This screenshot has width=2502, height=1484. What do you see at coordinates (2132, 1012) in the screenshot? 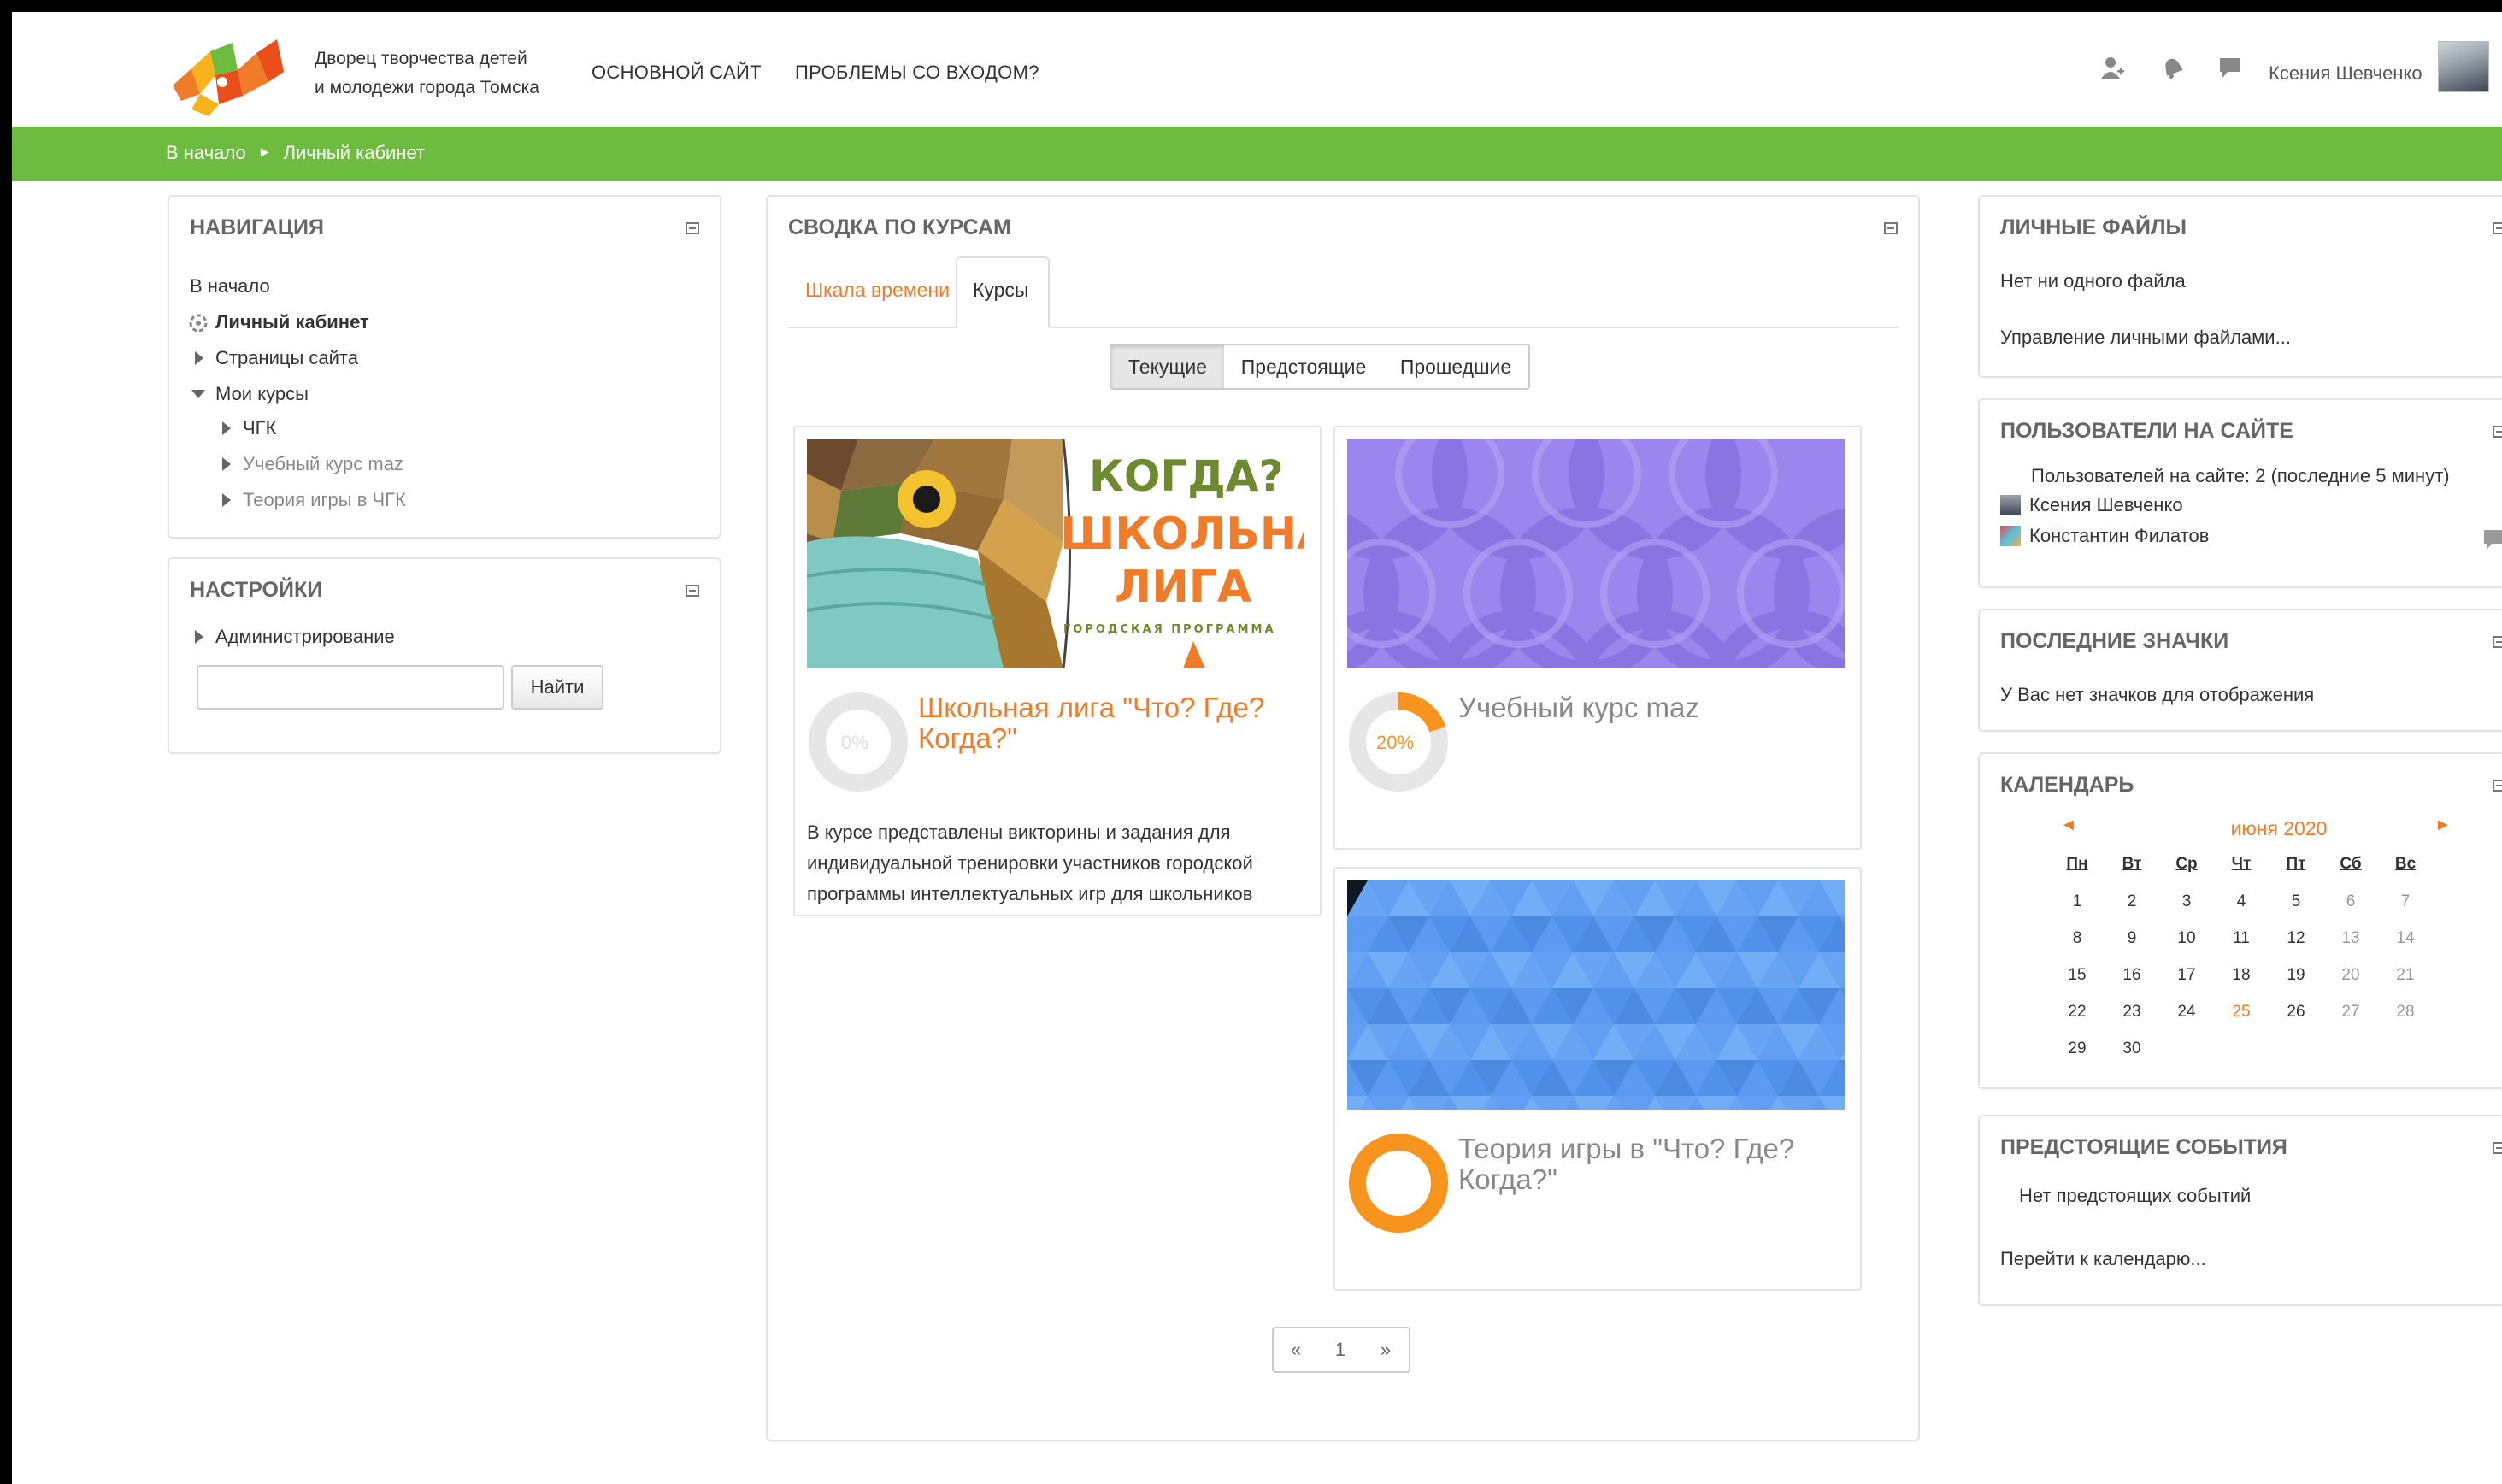
I see `calendar-day: 23` at bounding box center [2132, 1012].